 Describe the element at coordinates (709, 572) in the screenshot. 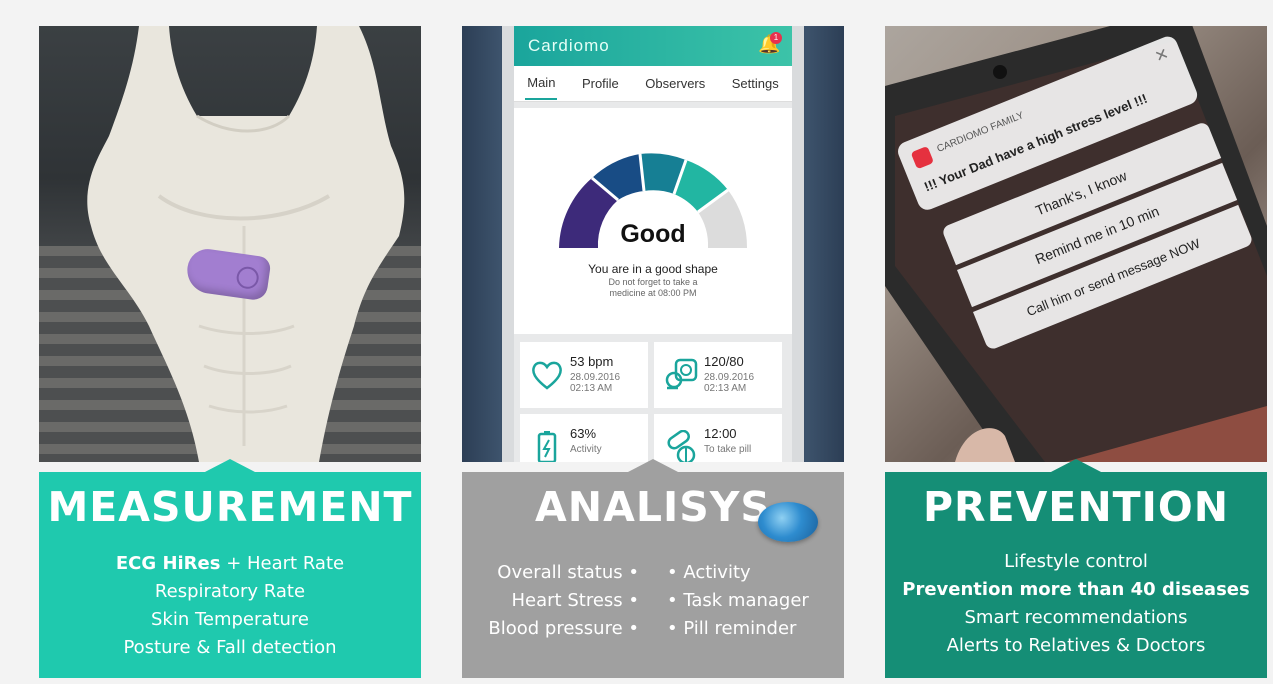

I see `feature-item: • Activity` at that location.